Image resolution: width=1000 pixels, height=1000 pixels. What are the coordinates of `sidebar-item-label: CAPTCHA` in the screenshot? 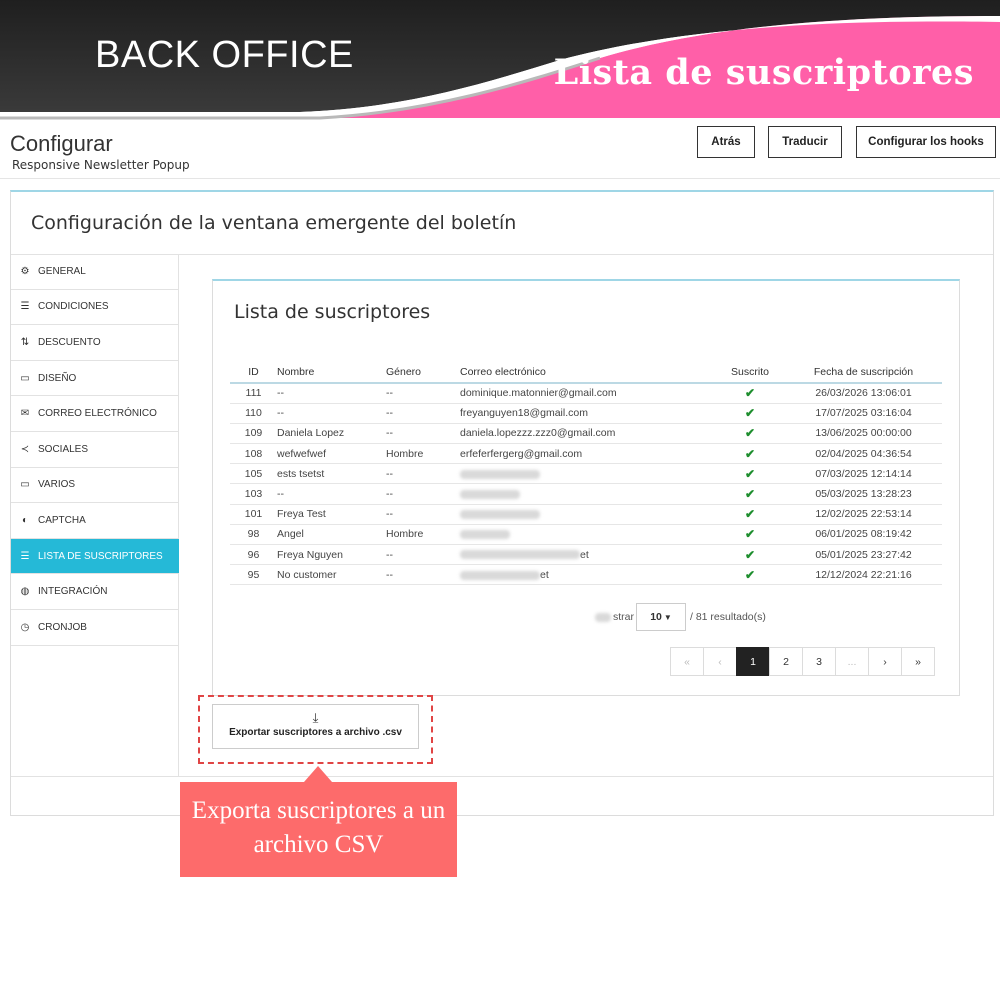 It's located at (62, 520).